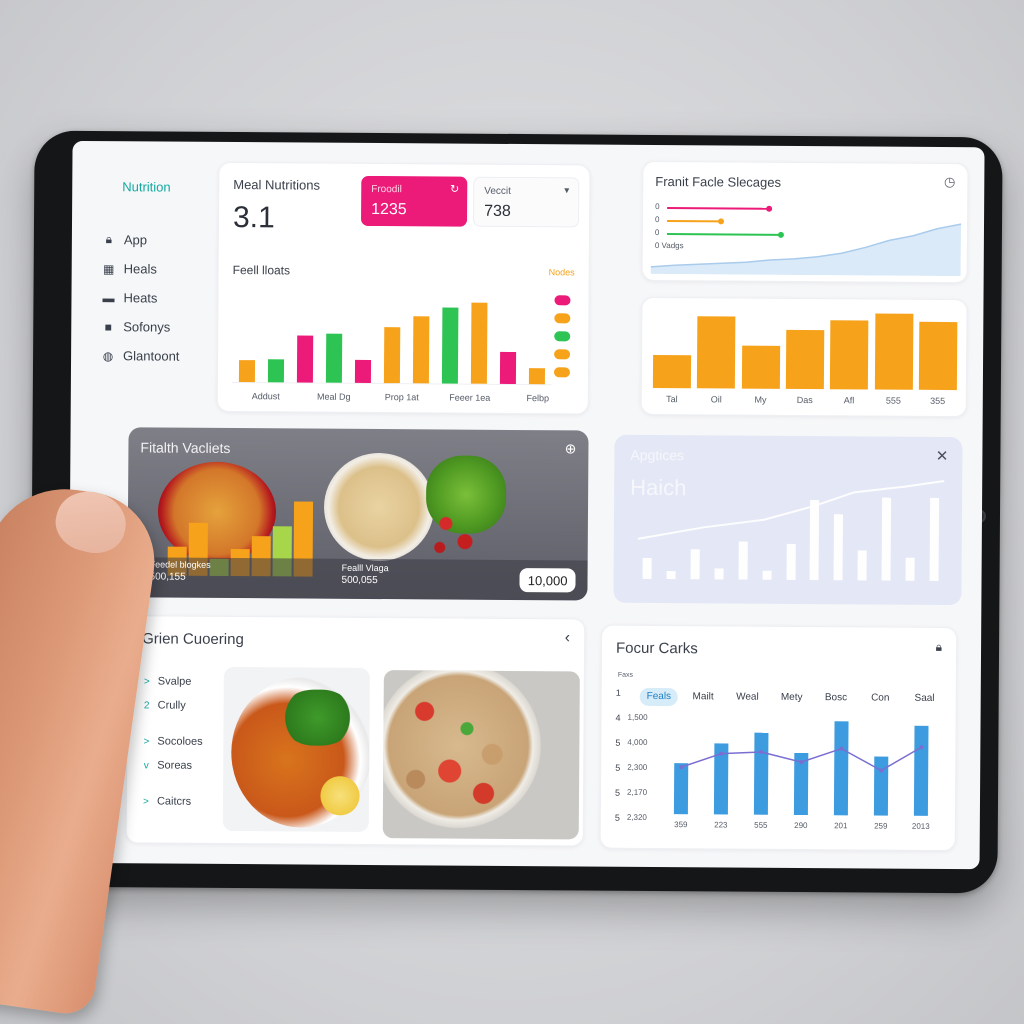 Image resolution: width=1024 pixels, height=1024 pixels. What do you see at coordinates (639, 720) in the screenshot?
I see `y-tick: 4 1,500` at bounding box center [639, 720].